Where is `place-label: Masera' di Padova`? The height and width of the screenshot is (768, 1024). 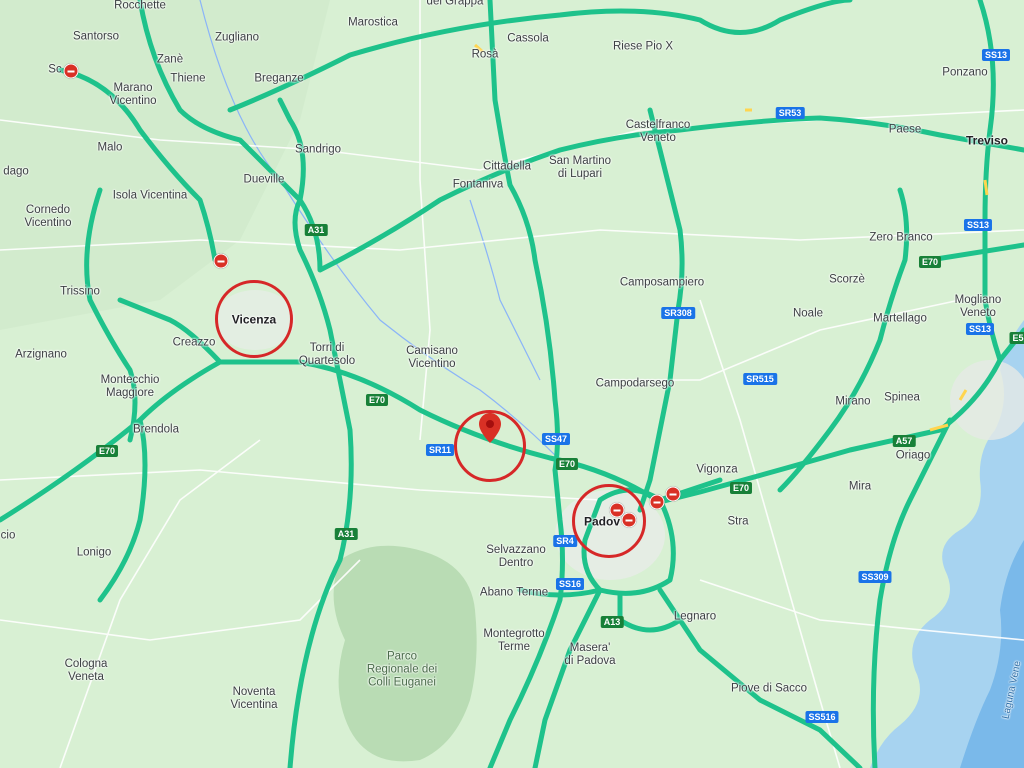 place-label: Masera' di Padova is located at coordinates (589, 655).